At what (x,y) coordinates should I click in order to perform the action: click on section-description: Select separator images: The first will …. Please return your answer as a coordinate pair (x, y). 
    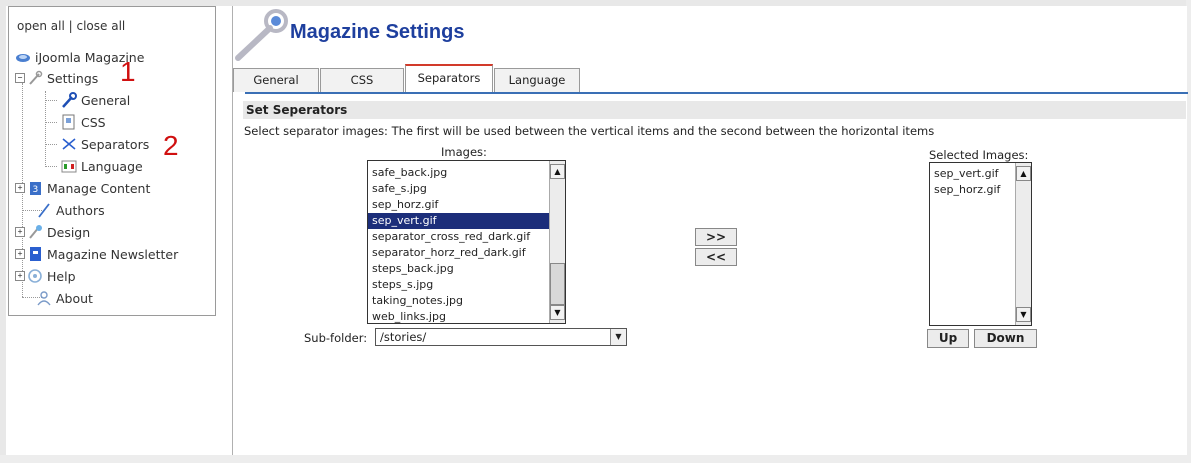
    Looking at the image, I should click on (589, 131).